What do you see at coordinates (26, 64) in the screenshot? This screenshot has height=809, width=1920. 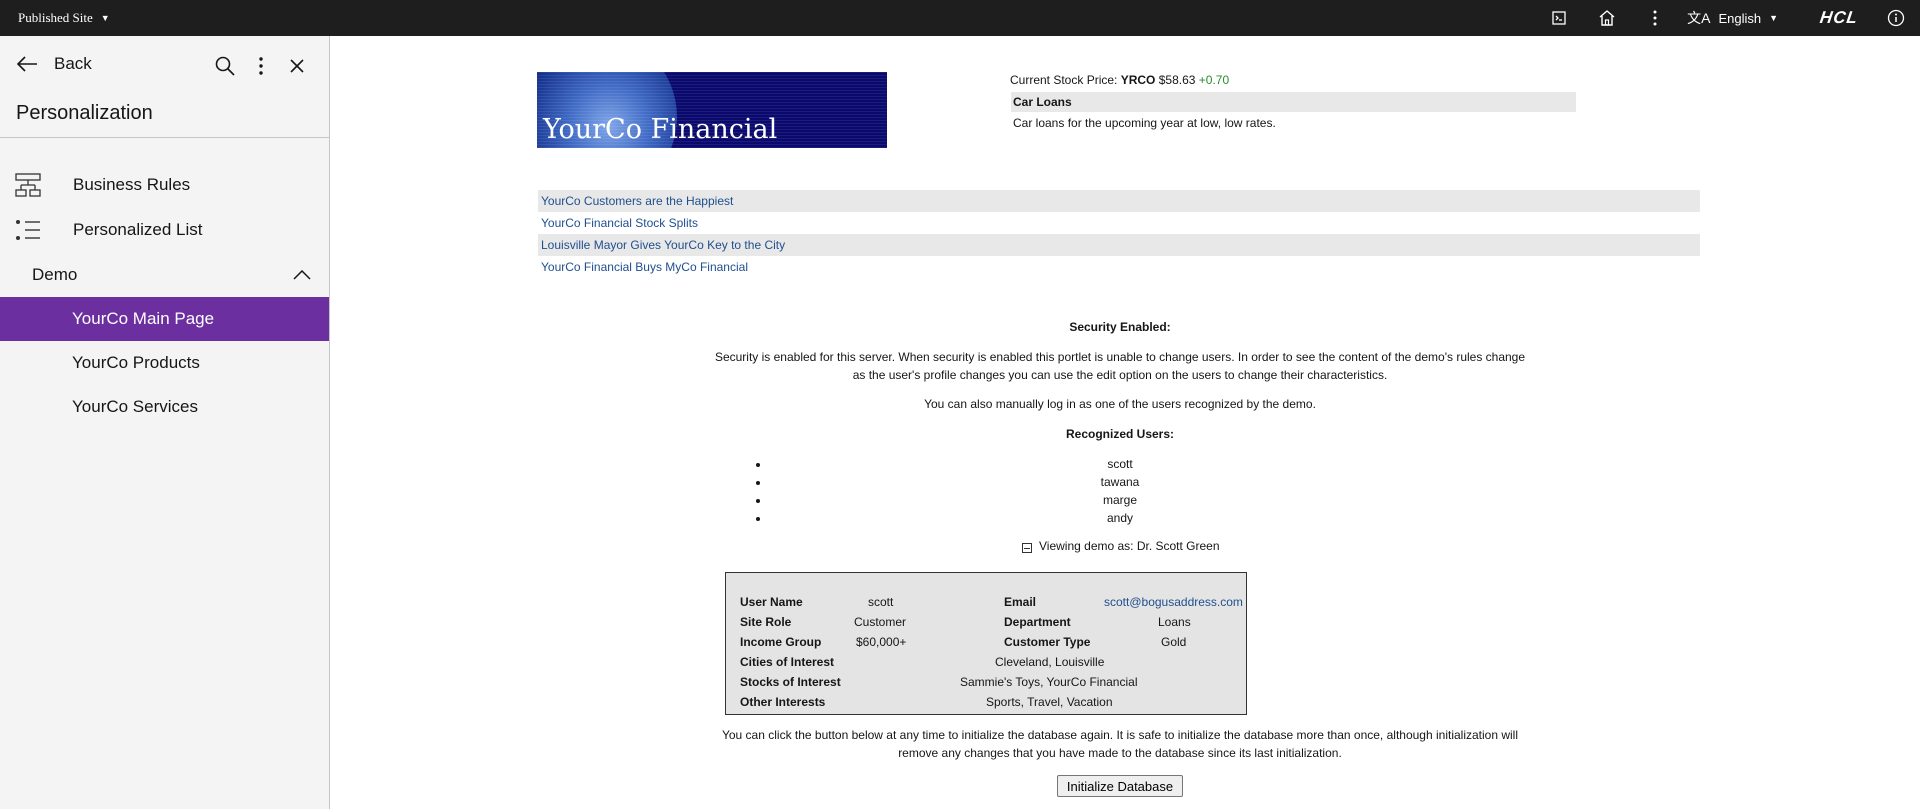 I see `arrow-left-icon` at bounding box center [26, 64].